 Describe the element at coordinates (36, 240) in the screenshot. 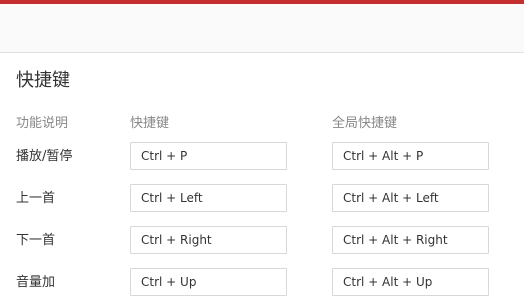

I see `row-label: 下一首` at that location.